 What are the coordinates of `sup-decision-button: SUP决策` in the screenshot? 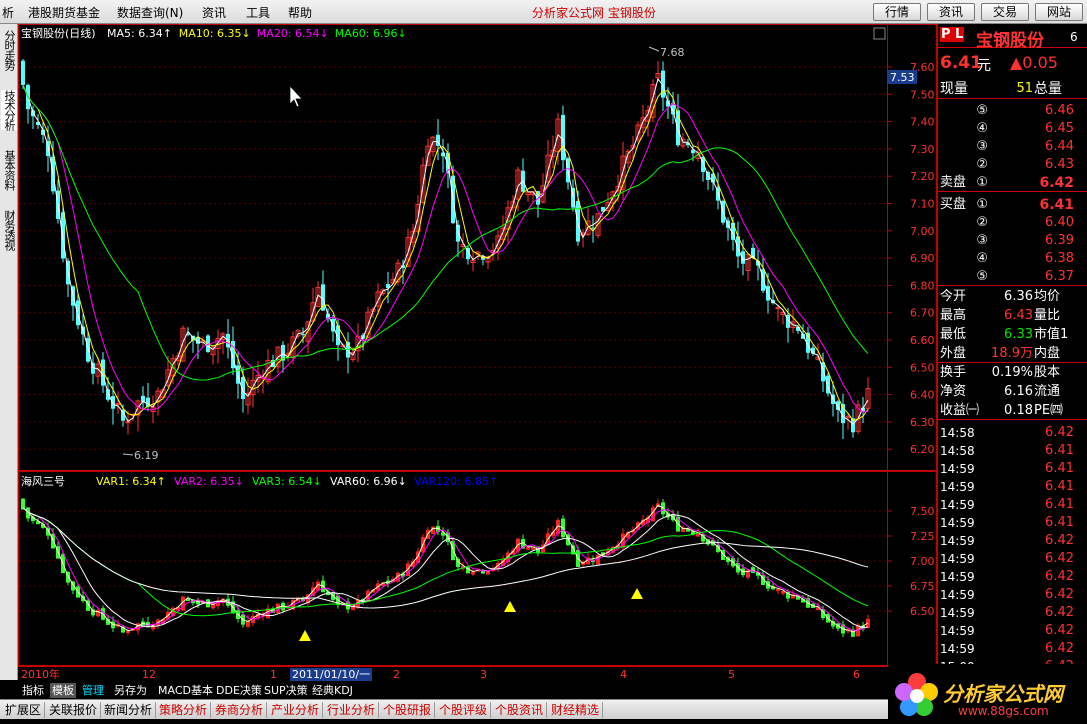 It's located at (286, 690).